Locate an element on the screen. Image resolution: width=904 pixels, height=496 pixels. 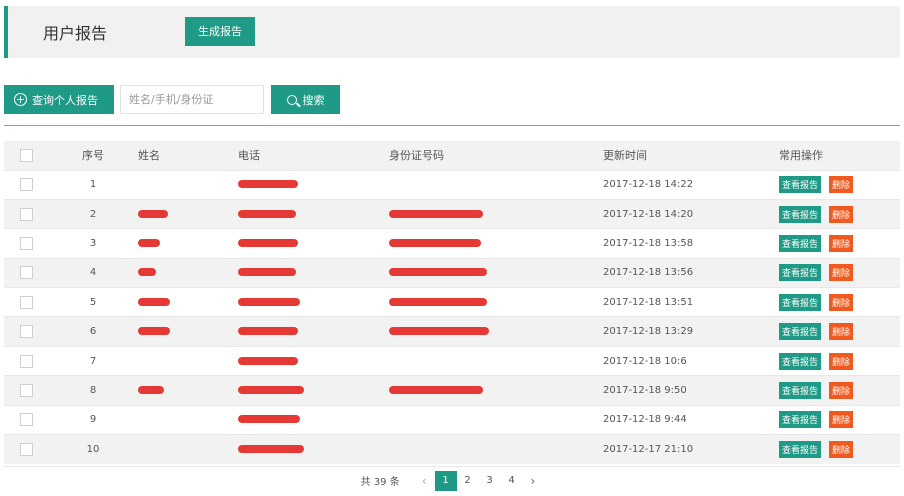
page-header: 用户报告 生成报告 is located at coordinates (452, 32).